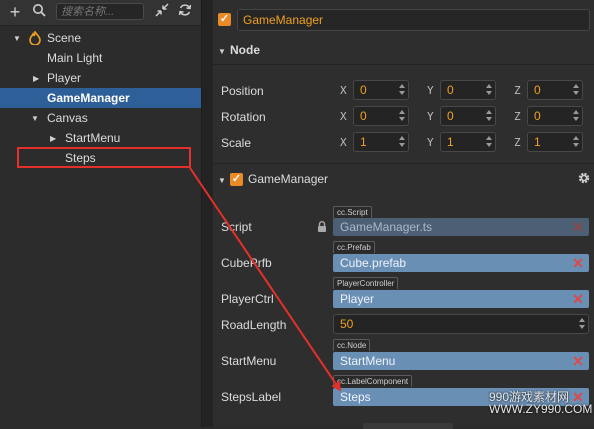 This screenshot has width=594, height=429. Describe the element at coordinates (265, 279) in the screenshot. I see `drag-arrow` at that location.